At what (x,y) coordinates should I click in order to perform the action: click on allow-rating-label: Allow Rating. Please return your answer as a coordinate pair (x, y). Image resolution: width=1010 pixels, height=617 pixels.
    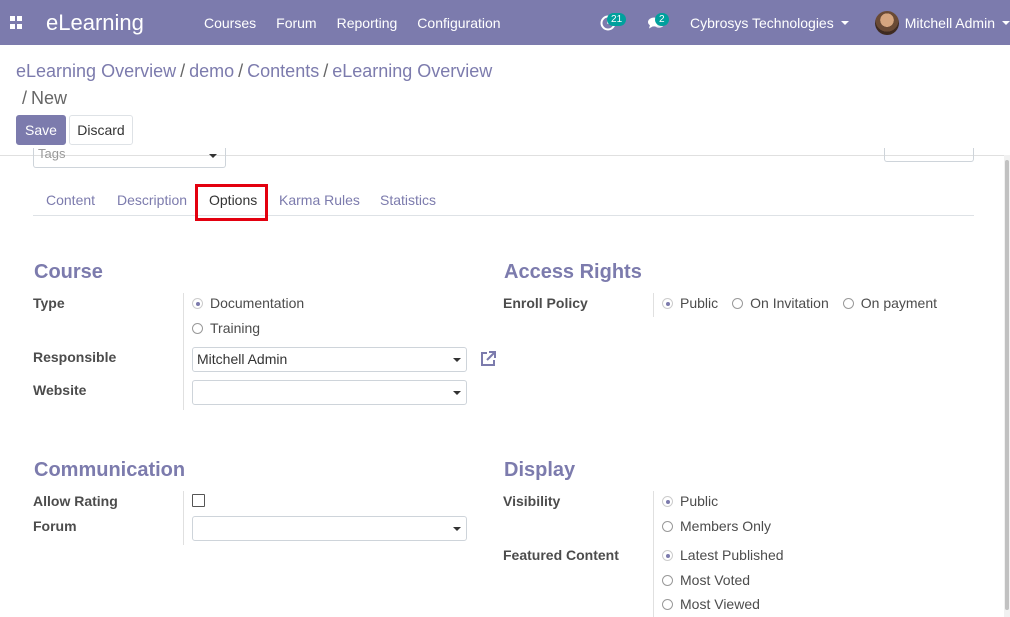
    Looking at the image, I should click on (75, 501).